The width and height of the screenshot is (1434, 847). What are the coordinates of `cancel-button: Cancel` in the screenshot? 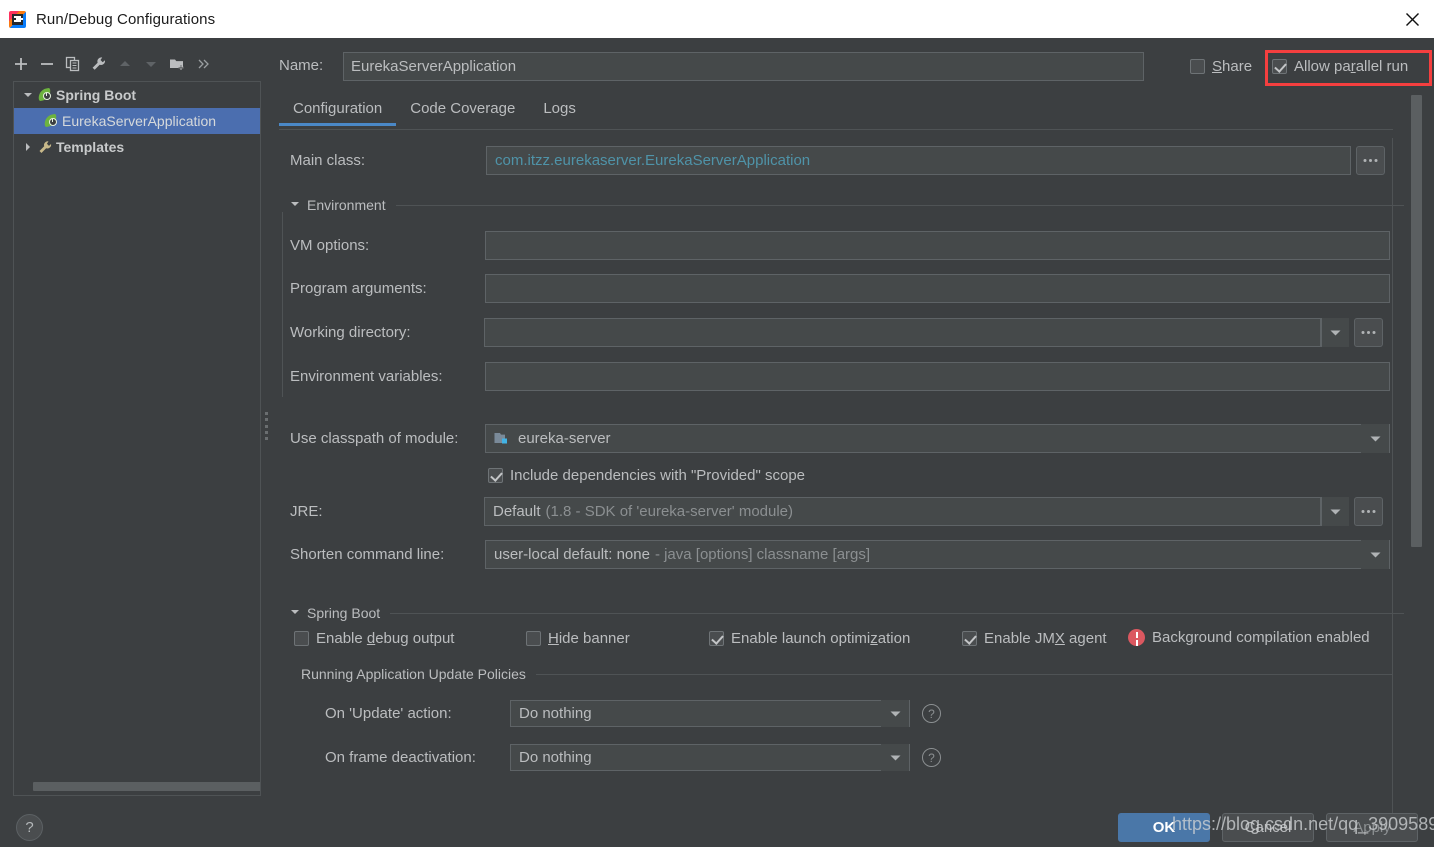 It's located at (1268, 827).